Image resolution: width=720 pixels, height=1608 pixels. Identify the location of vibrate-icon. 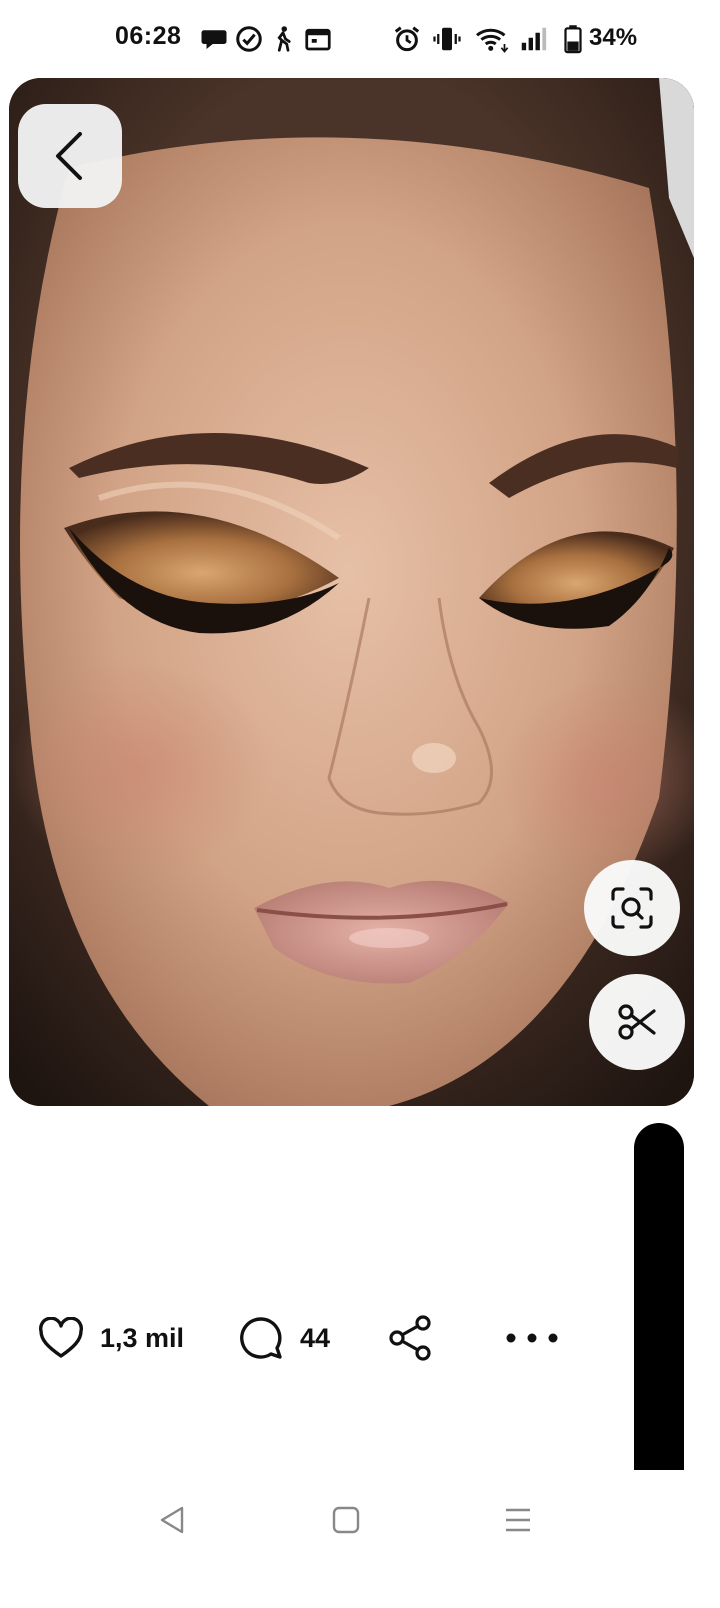
(447, 39).